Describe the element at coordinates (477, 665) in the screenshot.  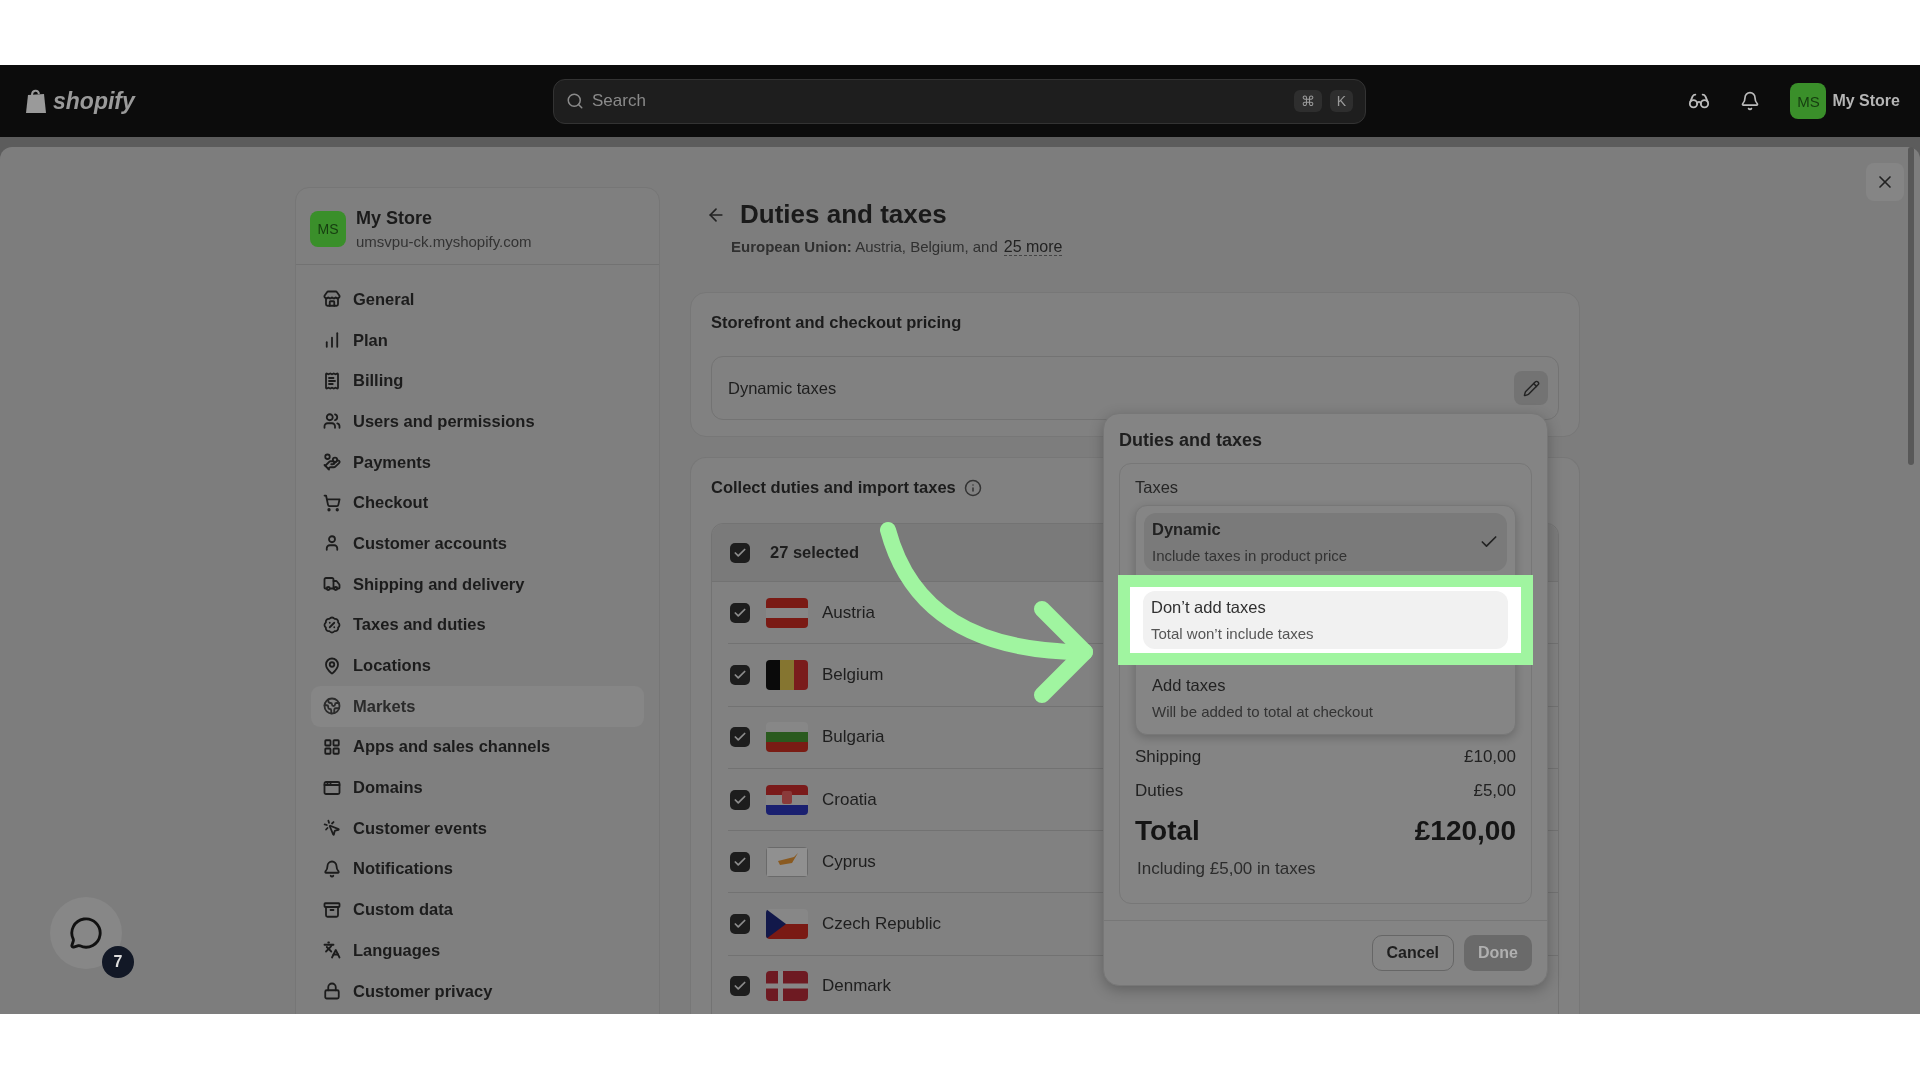
I see `sidebar-item: Locations` at that location.